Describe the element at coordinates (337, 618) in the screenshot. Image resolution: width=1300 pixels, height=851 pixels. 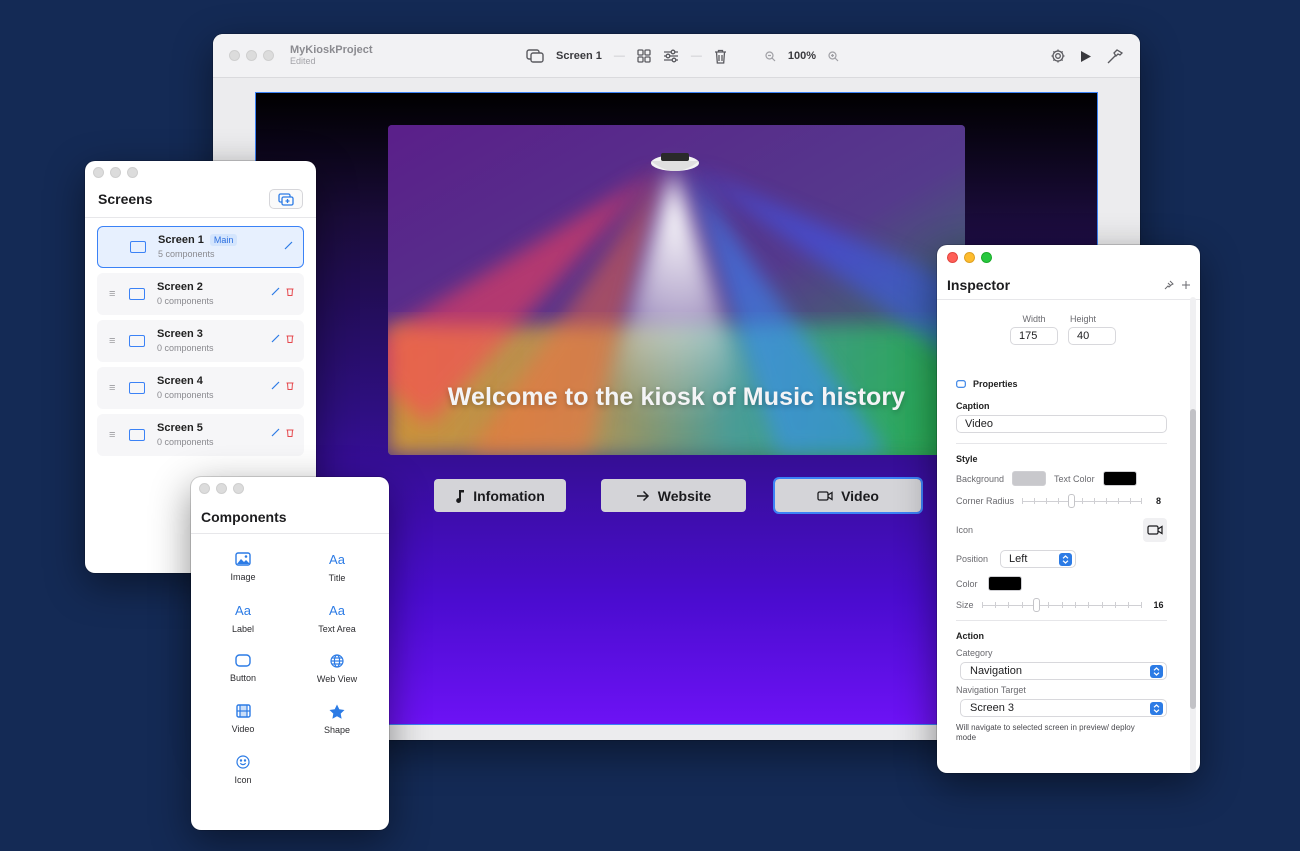
I see `component-text-area: Aa Text Area` at that location.